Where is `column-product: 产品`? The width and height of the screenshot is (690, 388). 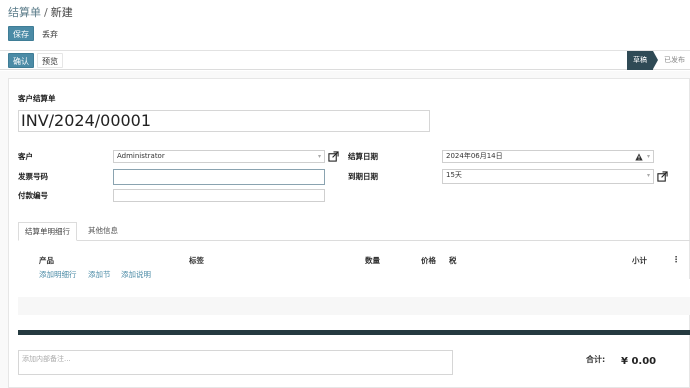
column-product: 产品 is located at coordinates (46, 260).